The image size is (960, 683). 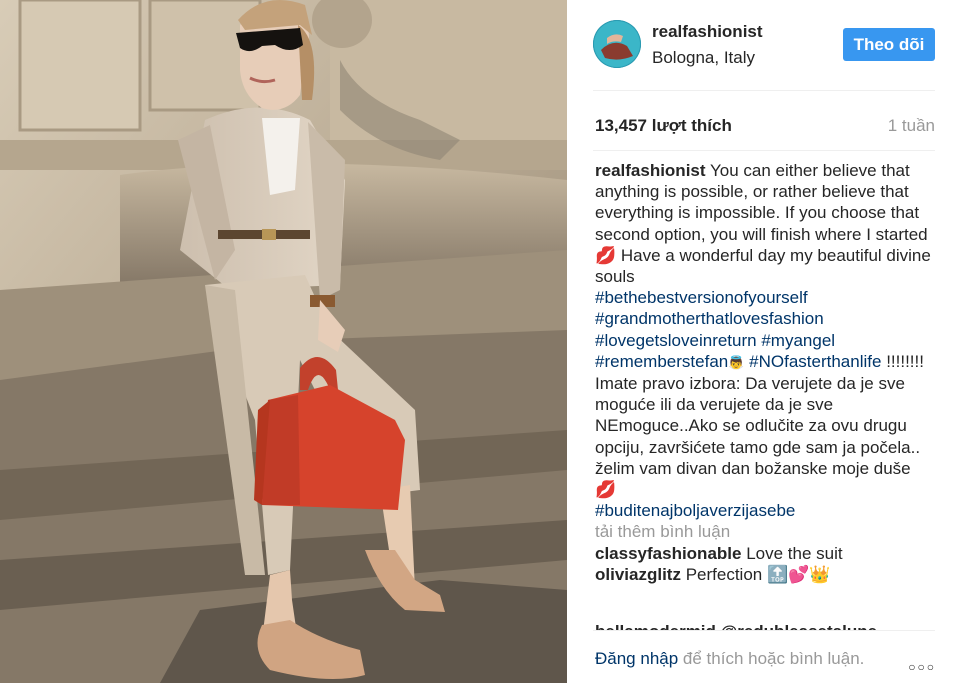 I want to click on post-time: 1 tuần, so click(x=911, y=126).